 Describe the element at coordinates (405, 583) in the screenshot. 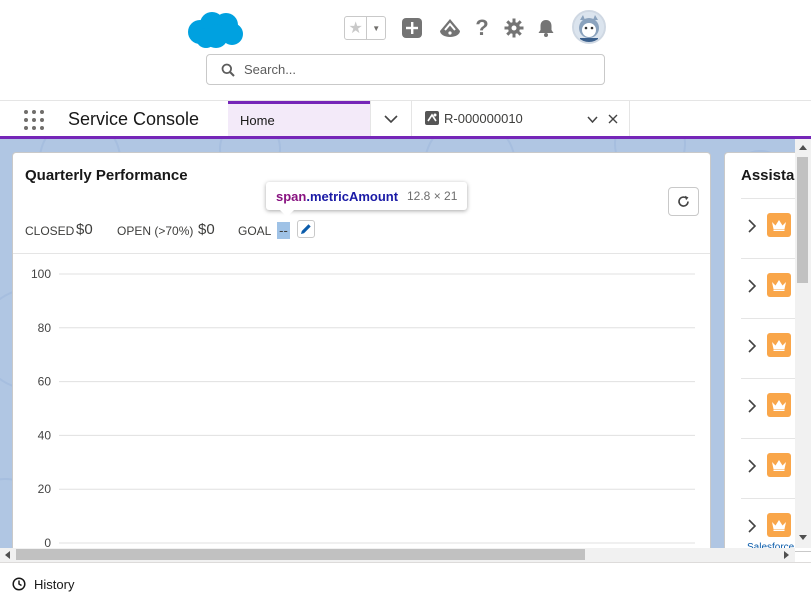

I see `utility-bar: History` at that location.